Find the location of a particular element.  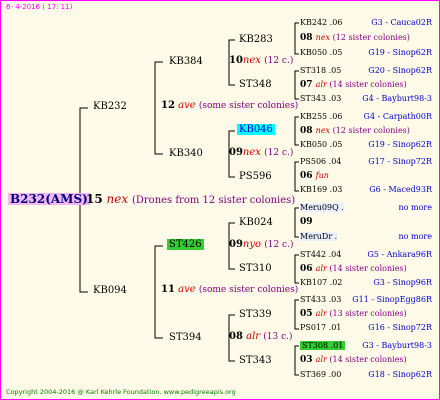

gen4-year: 03 is located at coordinates (308, 360).